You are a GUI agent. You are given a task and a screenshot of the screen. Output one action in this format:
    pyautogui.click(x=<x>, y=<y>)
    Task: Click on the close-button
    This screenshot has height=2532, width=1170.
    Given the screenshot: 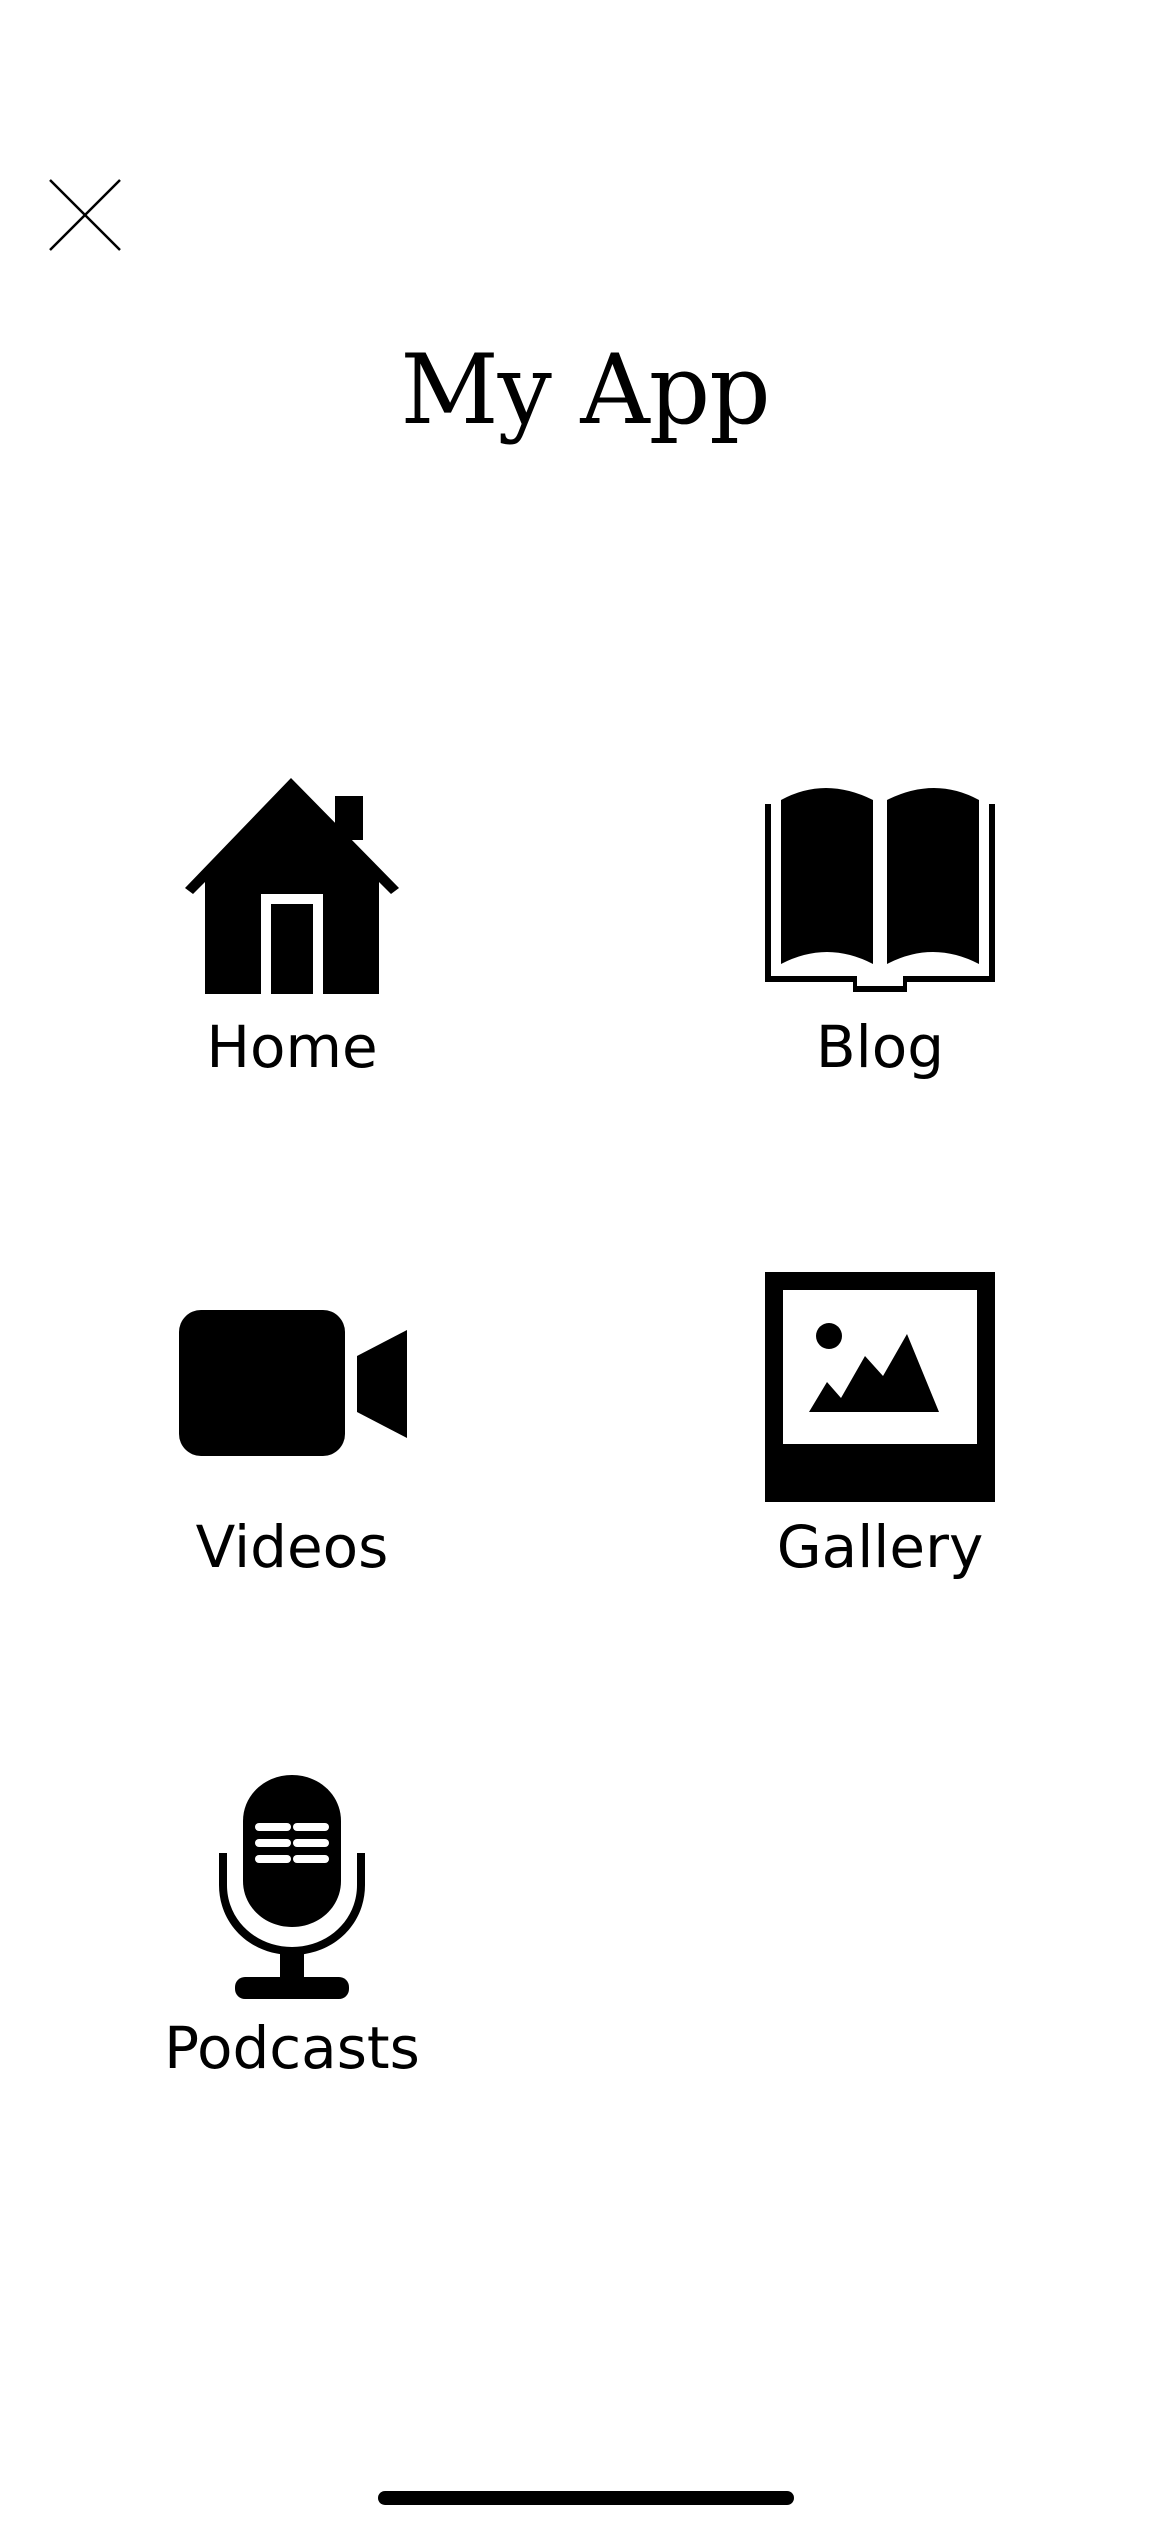 What is the action you would take?
    pyautogui.click(x=85, y=215)
    